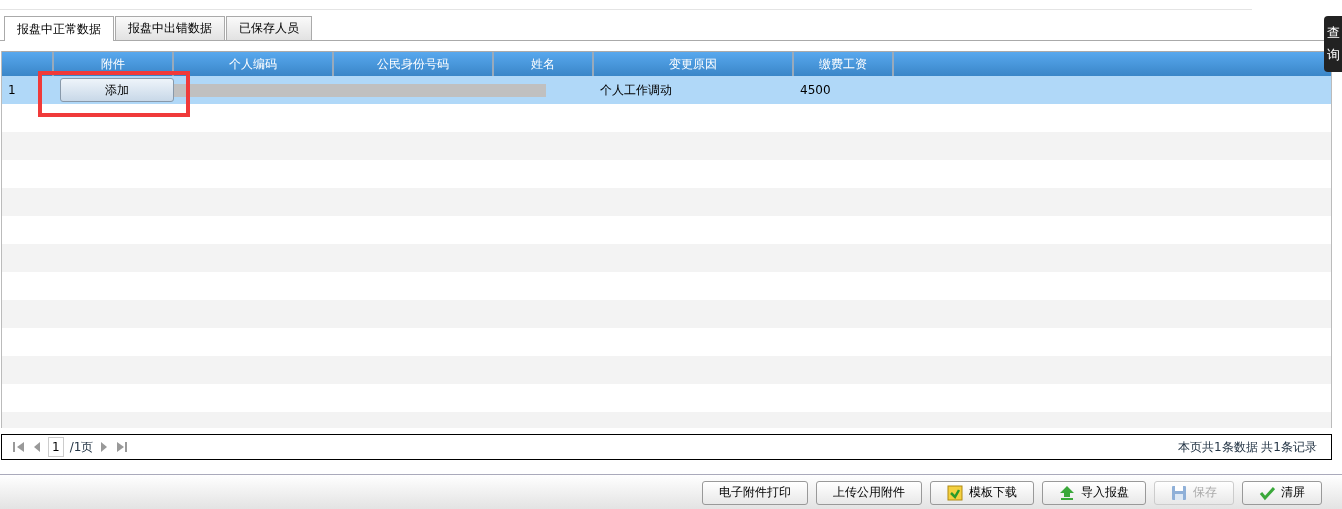 The height and width of the screenshot is (509, 1342). Describe the element at coordinates (755, 492) in the screenshot. I see `toolbar-button: 电子附件打印` at that location.